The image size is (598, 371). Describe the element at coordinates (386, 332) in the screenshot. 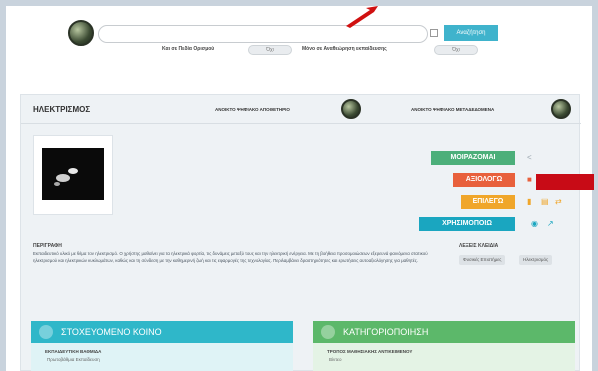

I see `categorization-title: ΚΑΤΗΓΟΡΙΟΠΟΙΗΣΗ` at that location.